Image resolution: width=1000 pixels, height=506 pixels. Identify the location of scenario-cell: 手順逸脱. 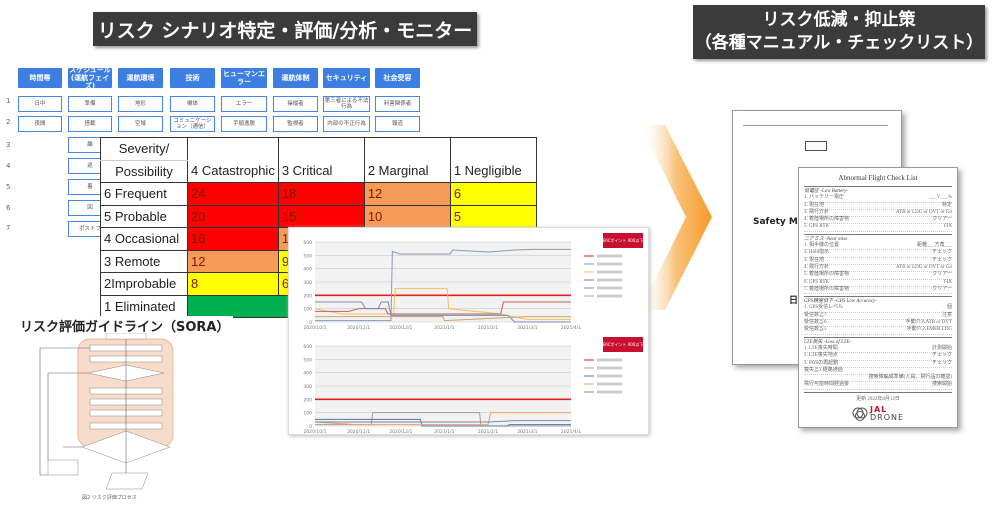
(244, 124).